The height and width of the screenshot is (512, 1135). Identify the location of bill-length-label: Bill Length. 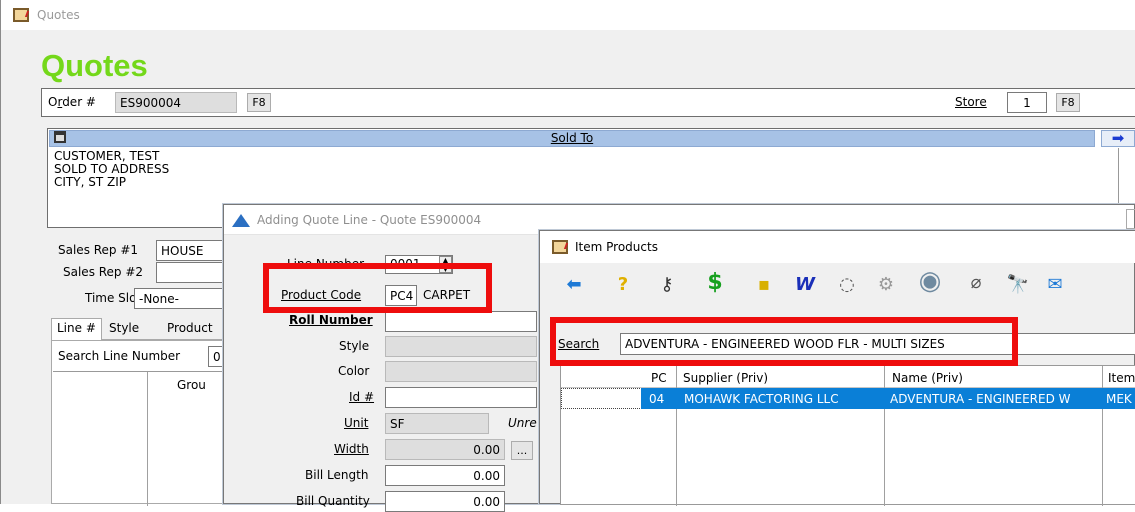
(337, 475).